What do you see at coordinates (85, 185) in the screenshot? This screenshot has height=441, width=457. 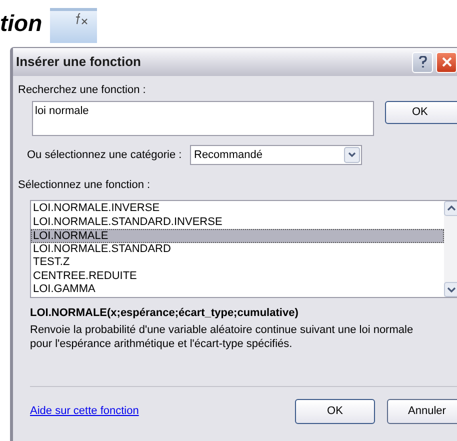 I see `function-list-label: Sélectionnez une fonction :` at bounding box center [85, 185].